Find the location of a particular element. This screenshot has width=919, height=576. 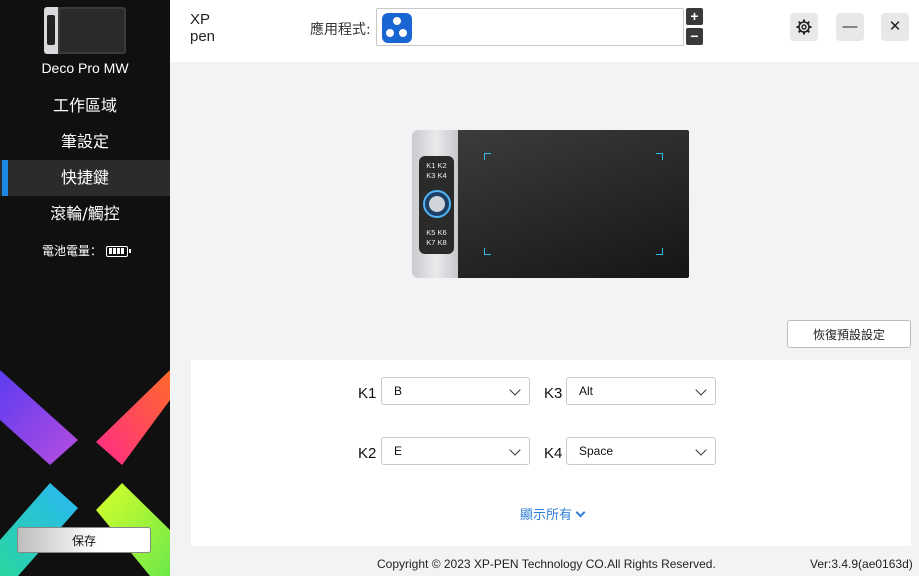

application-selector is located at coordinates (530, 27).